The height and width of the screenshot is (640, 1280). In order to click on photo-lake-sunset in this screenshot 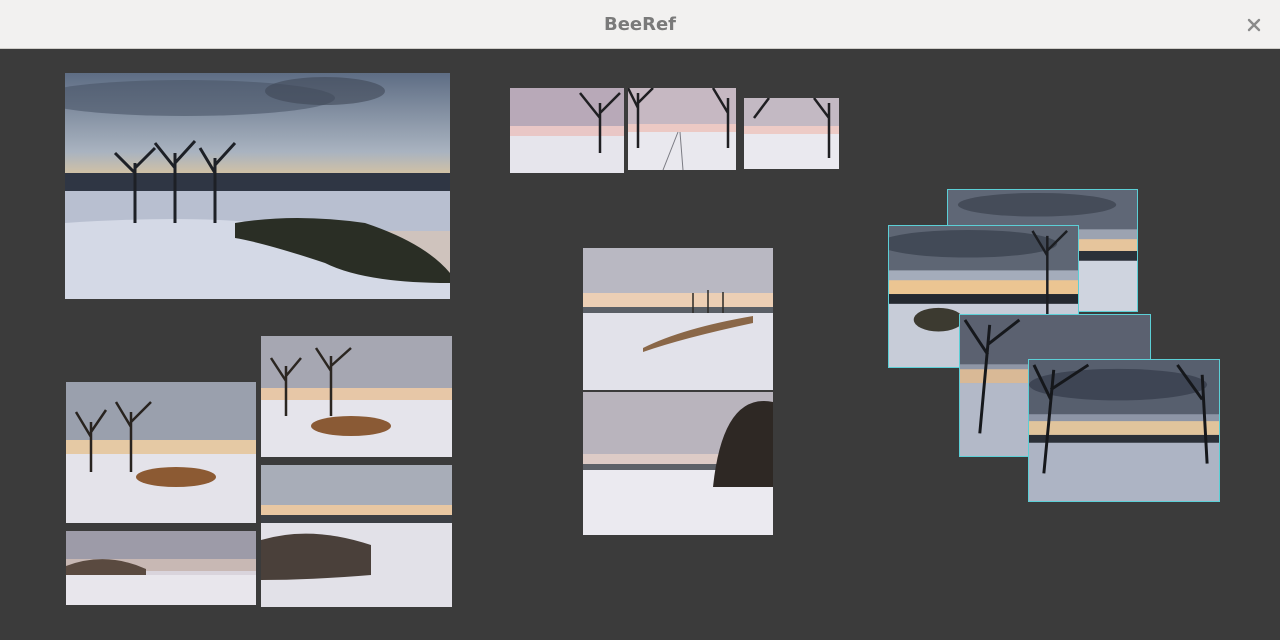, I will do `click(257, 186)`.